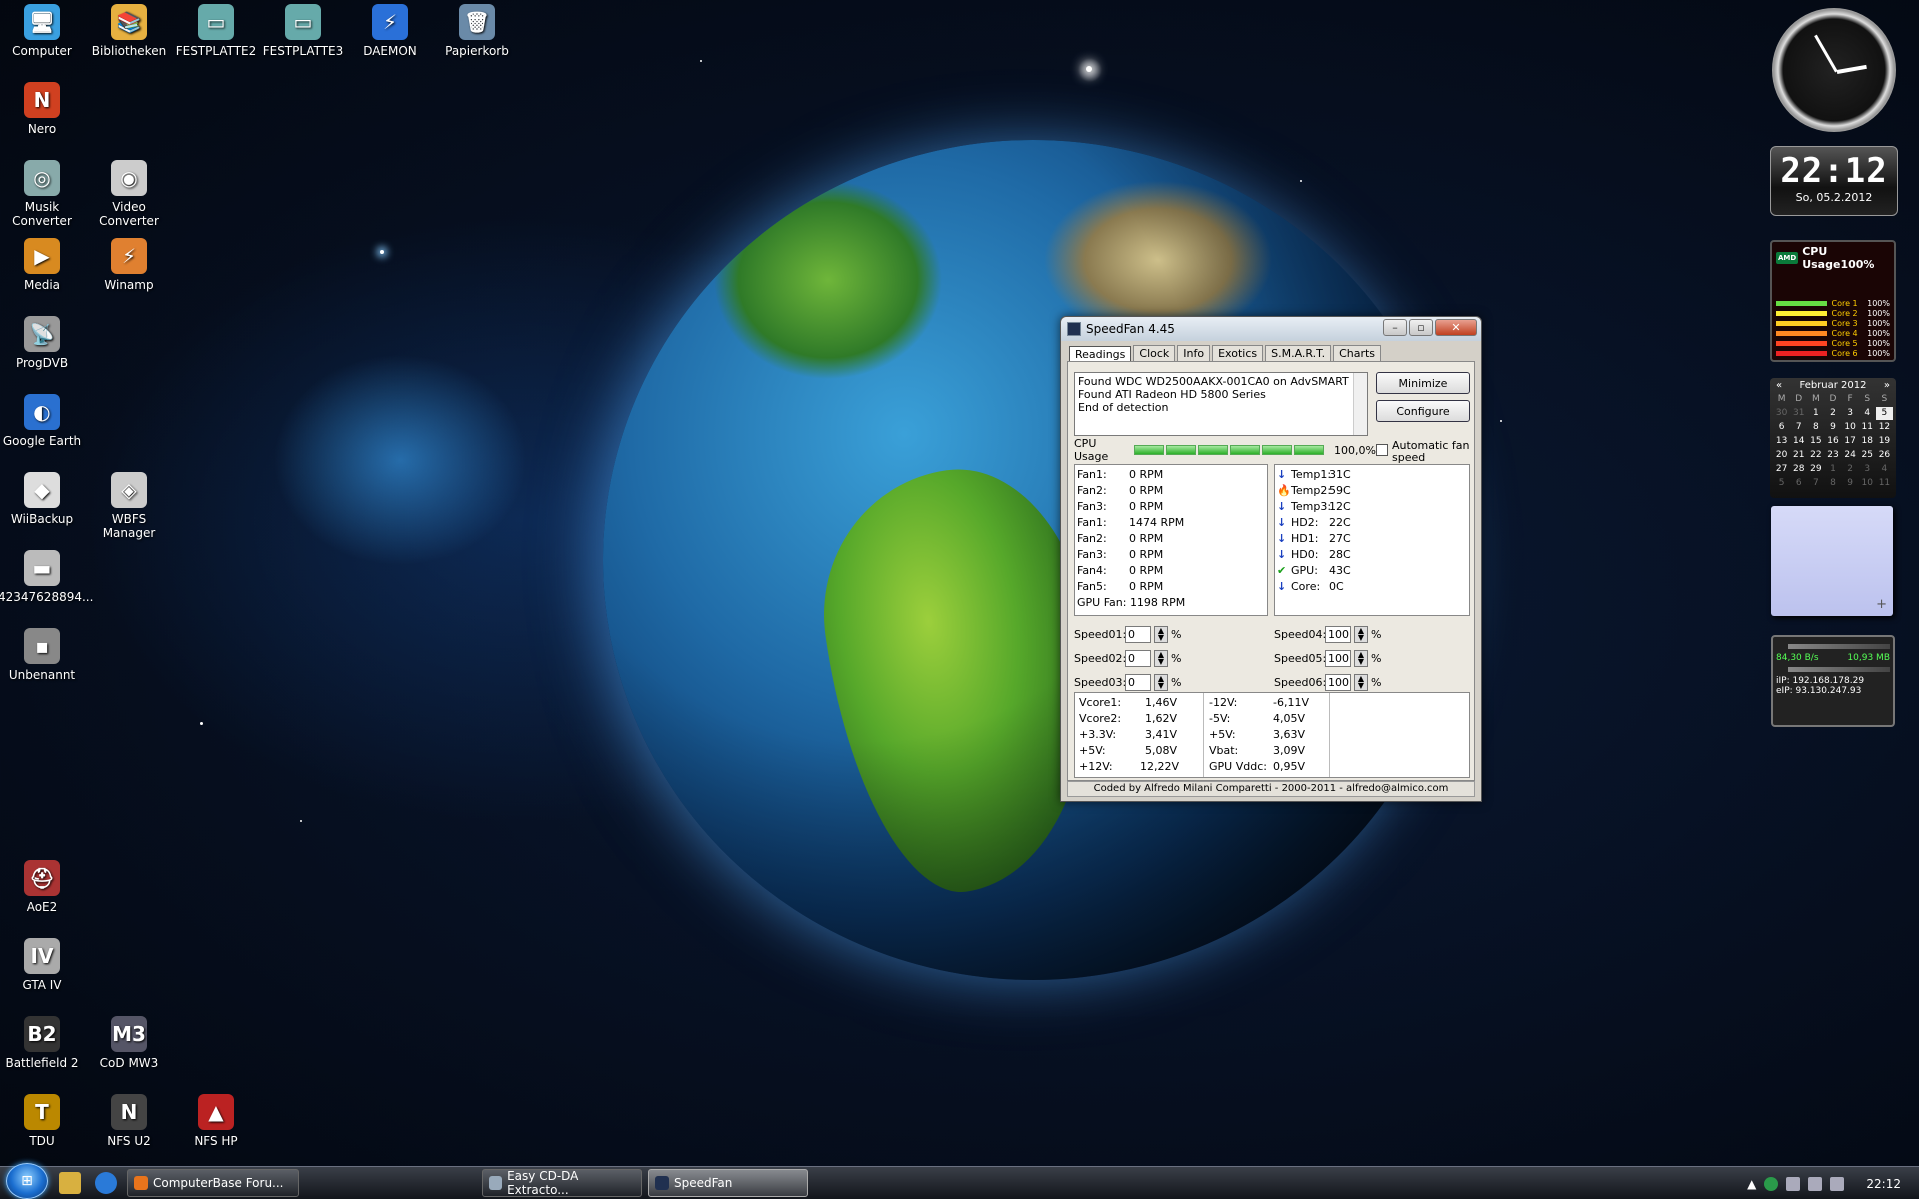 This screenshot has height=1199, width=1919. Describe the element at coordinates (1271, 329) in the screenshot. I see `speedfan-titlebar: SpeedFan 4.45 – ▫ ✕` at that location.